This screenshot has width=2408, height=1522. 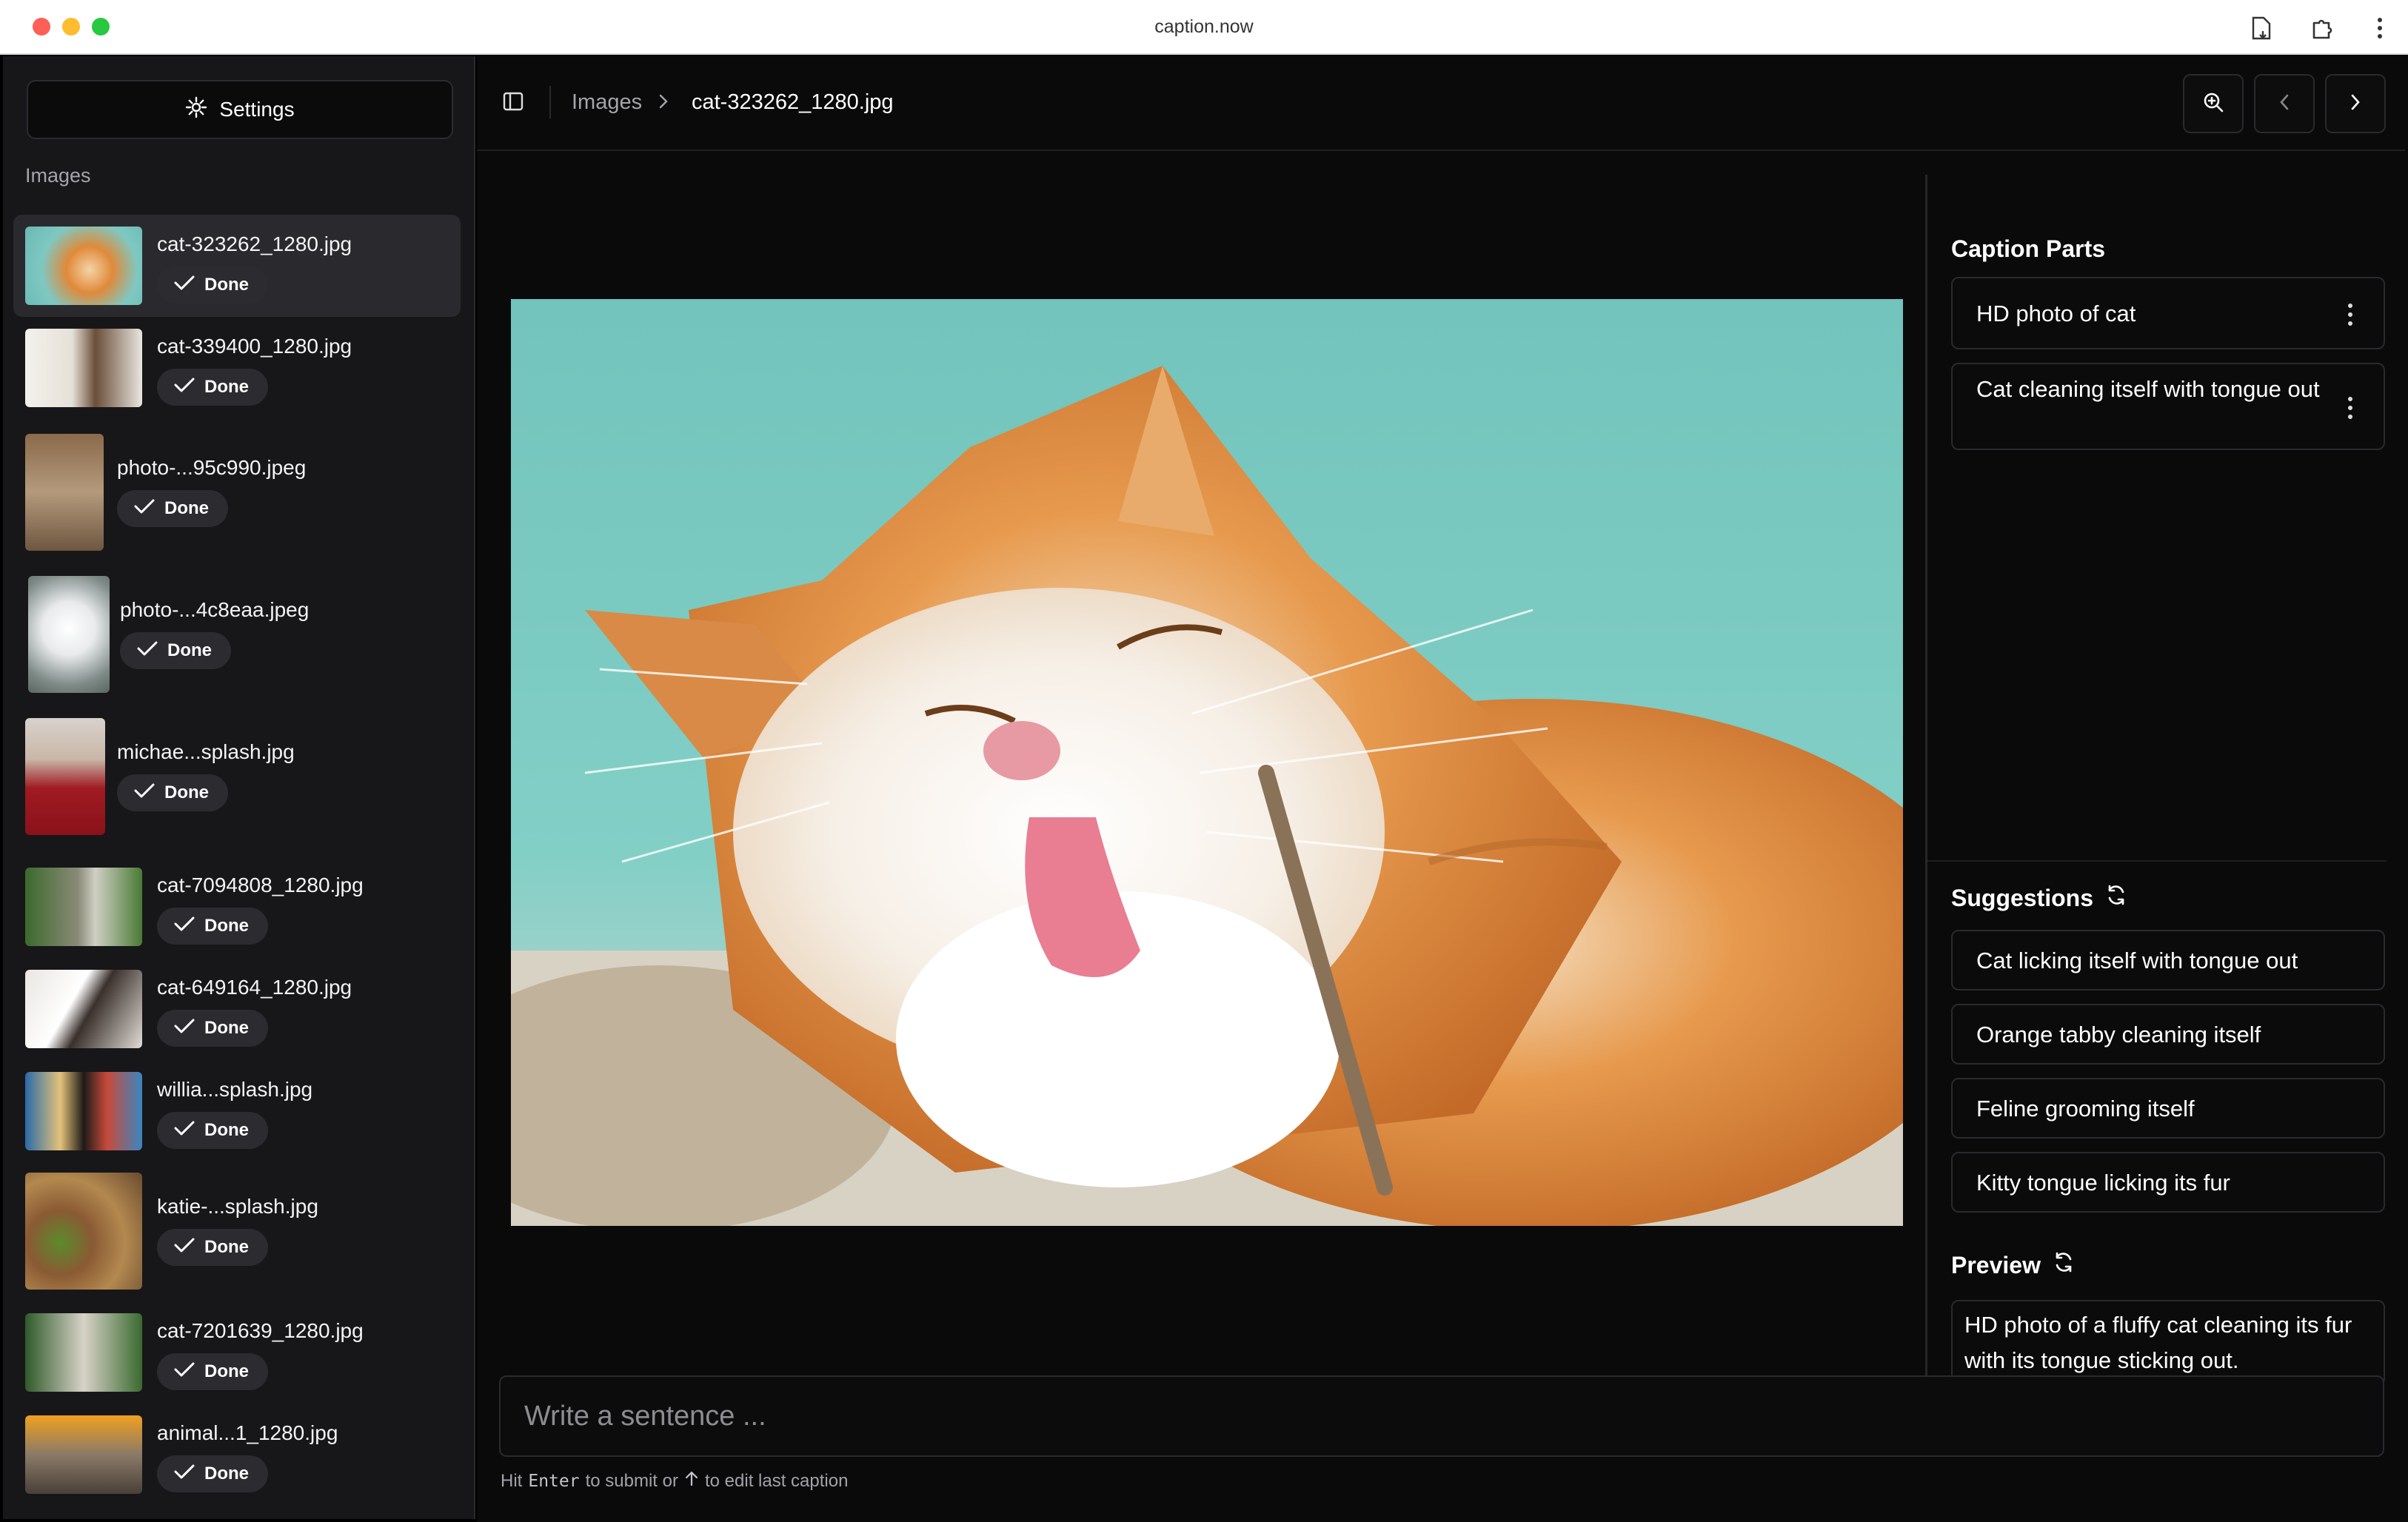 What do you see at coordinates (2380, 28) in the screenshot?
I see `more-menu-icon` at bounding box center [2380, 28].